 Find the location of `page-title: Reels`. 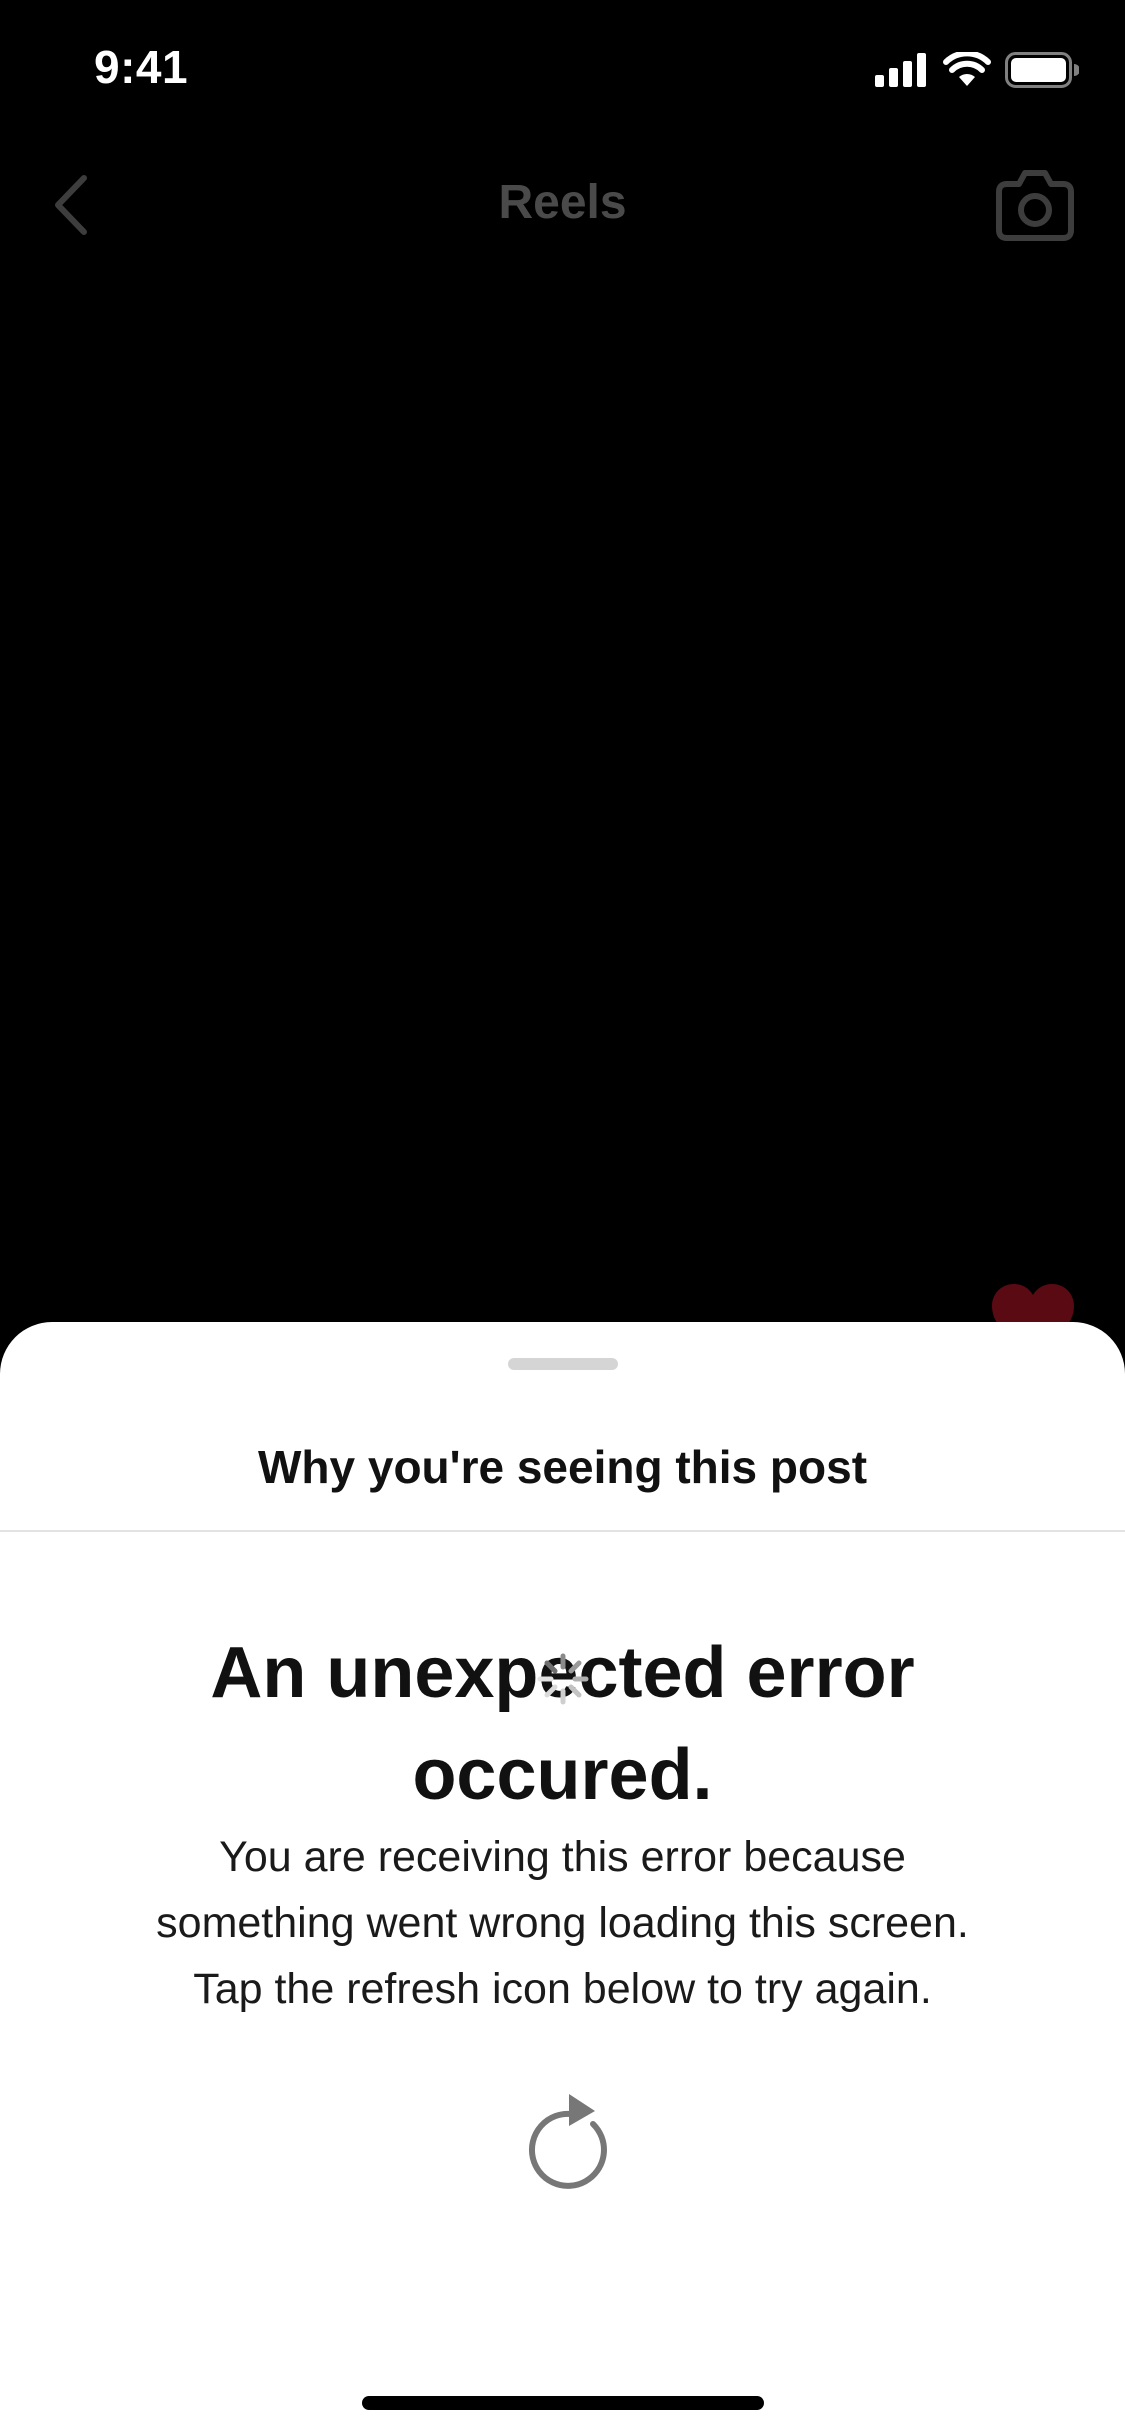

page-title: Reels is located at coordinates (562, 202).